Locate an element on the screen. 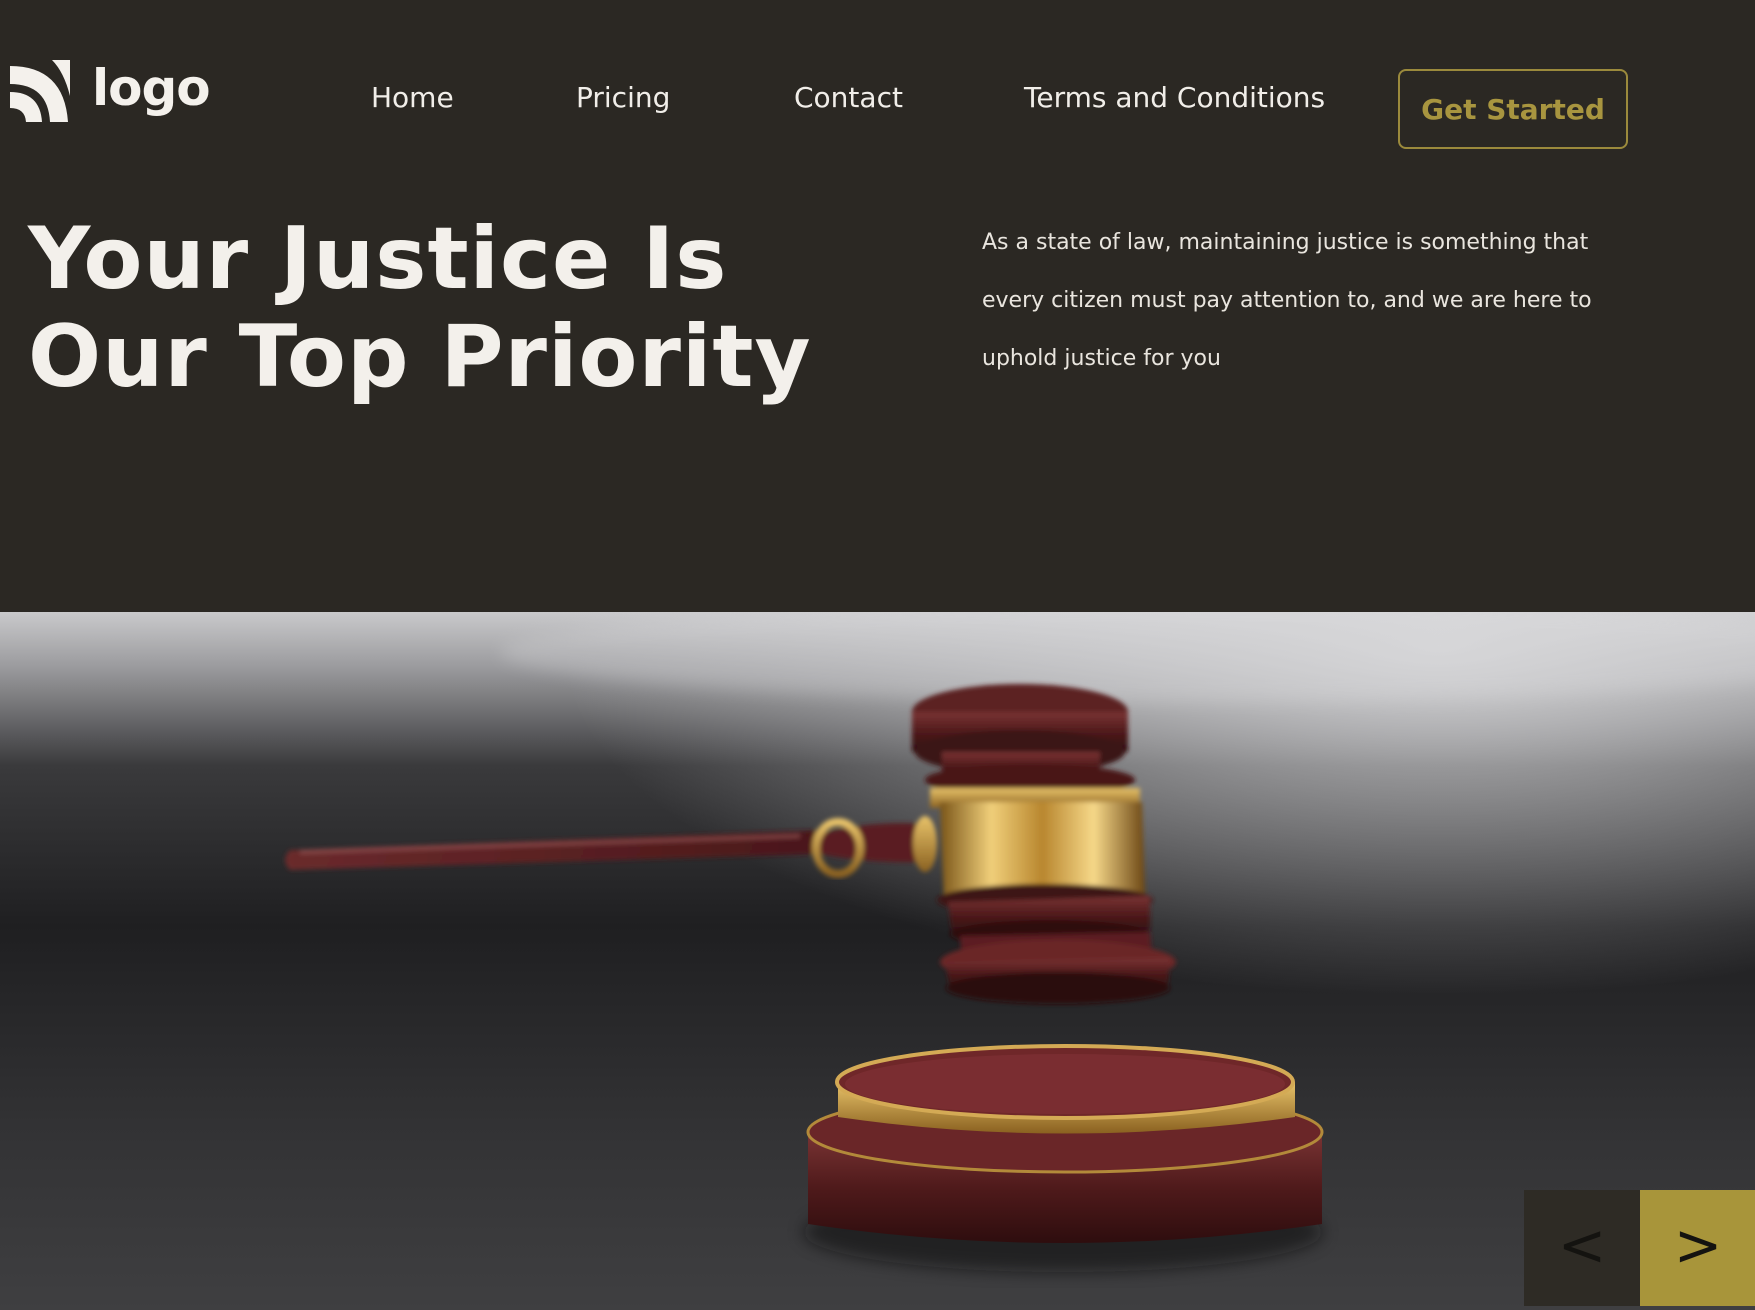 This screenshot has height=1310, width=1755. get-started-button: Get Started is located at coordinates (1513, 109).